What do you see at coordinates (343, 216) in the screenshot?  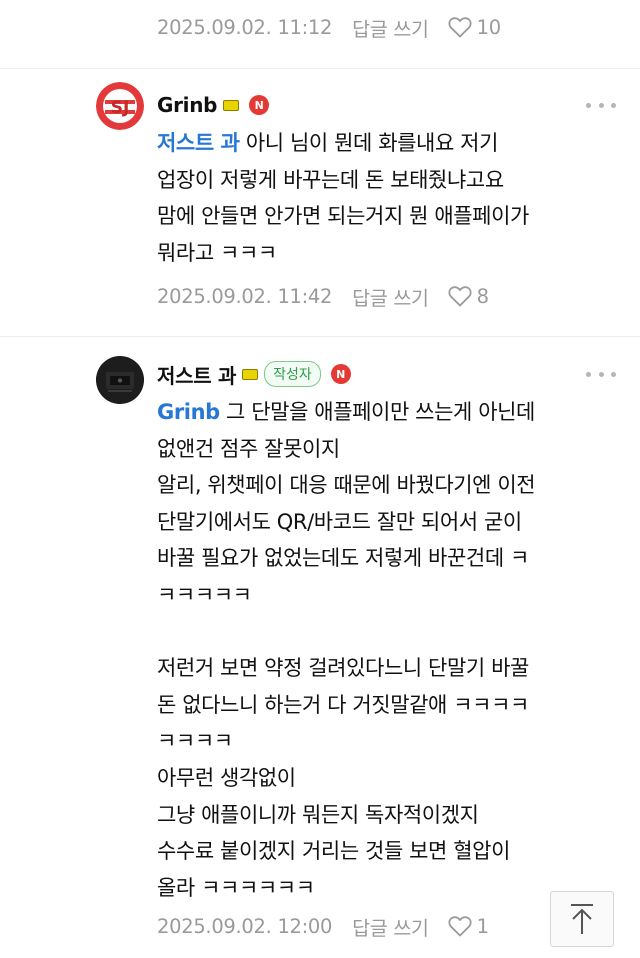 I see `comment-text: 맘에 안들면 안가면 되는거지 뭔 애플페이가` at bounding box center [343, 216].